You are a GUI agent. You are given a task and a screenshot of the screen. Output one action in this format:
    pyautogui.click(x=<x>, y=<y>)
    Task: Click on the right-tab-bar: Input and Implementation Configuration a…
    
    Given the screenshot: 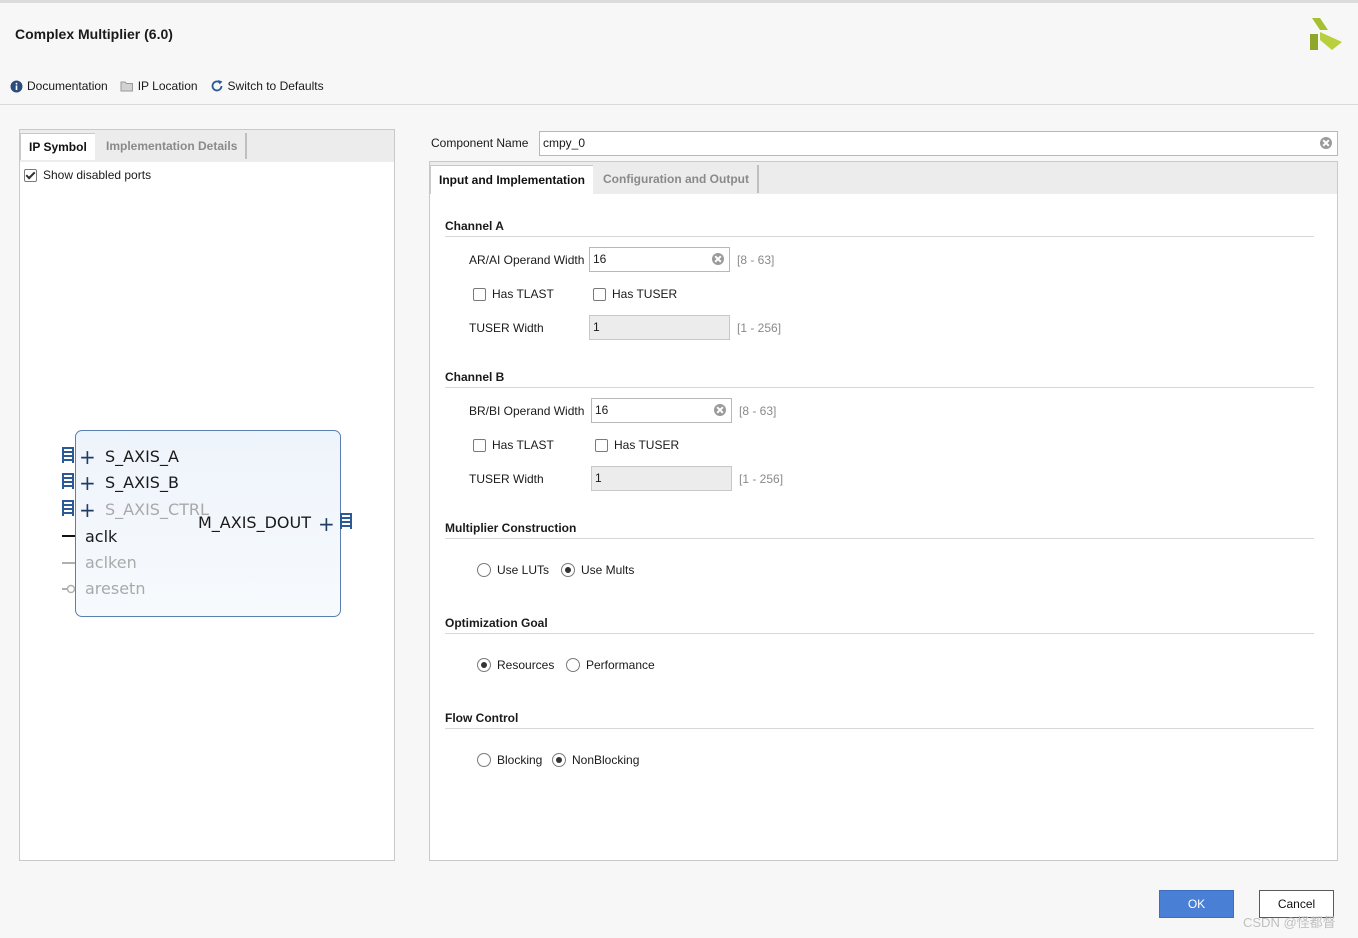 What is the action you would take?
    pyautogui.click(x=883, y=178)
    